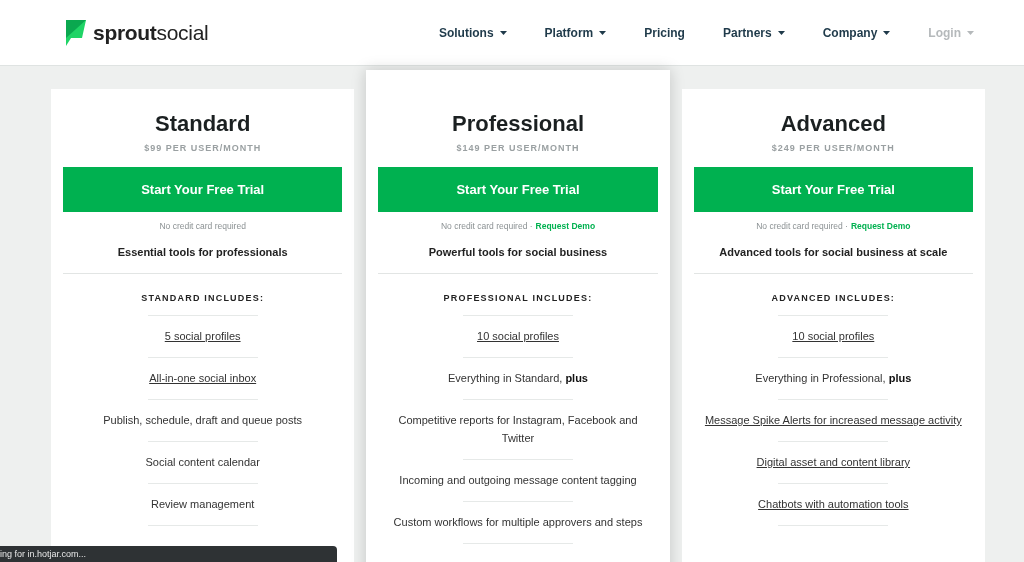  I want to click on plan-name: Advanced, so click(833, 124).